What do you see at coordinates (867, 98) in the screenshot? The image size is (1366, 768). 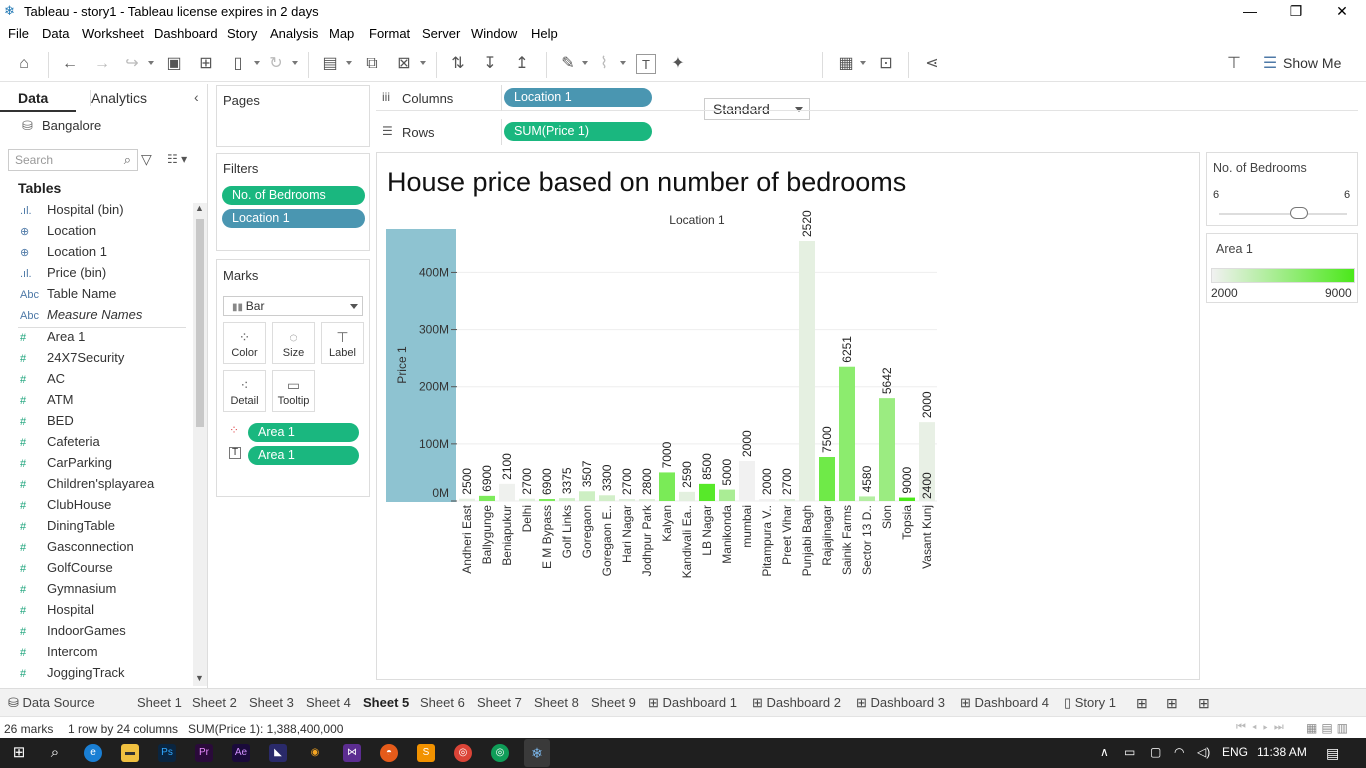 I see `columns-shelf: iii Columns Location 1` at bounding box center [867, 98].